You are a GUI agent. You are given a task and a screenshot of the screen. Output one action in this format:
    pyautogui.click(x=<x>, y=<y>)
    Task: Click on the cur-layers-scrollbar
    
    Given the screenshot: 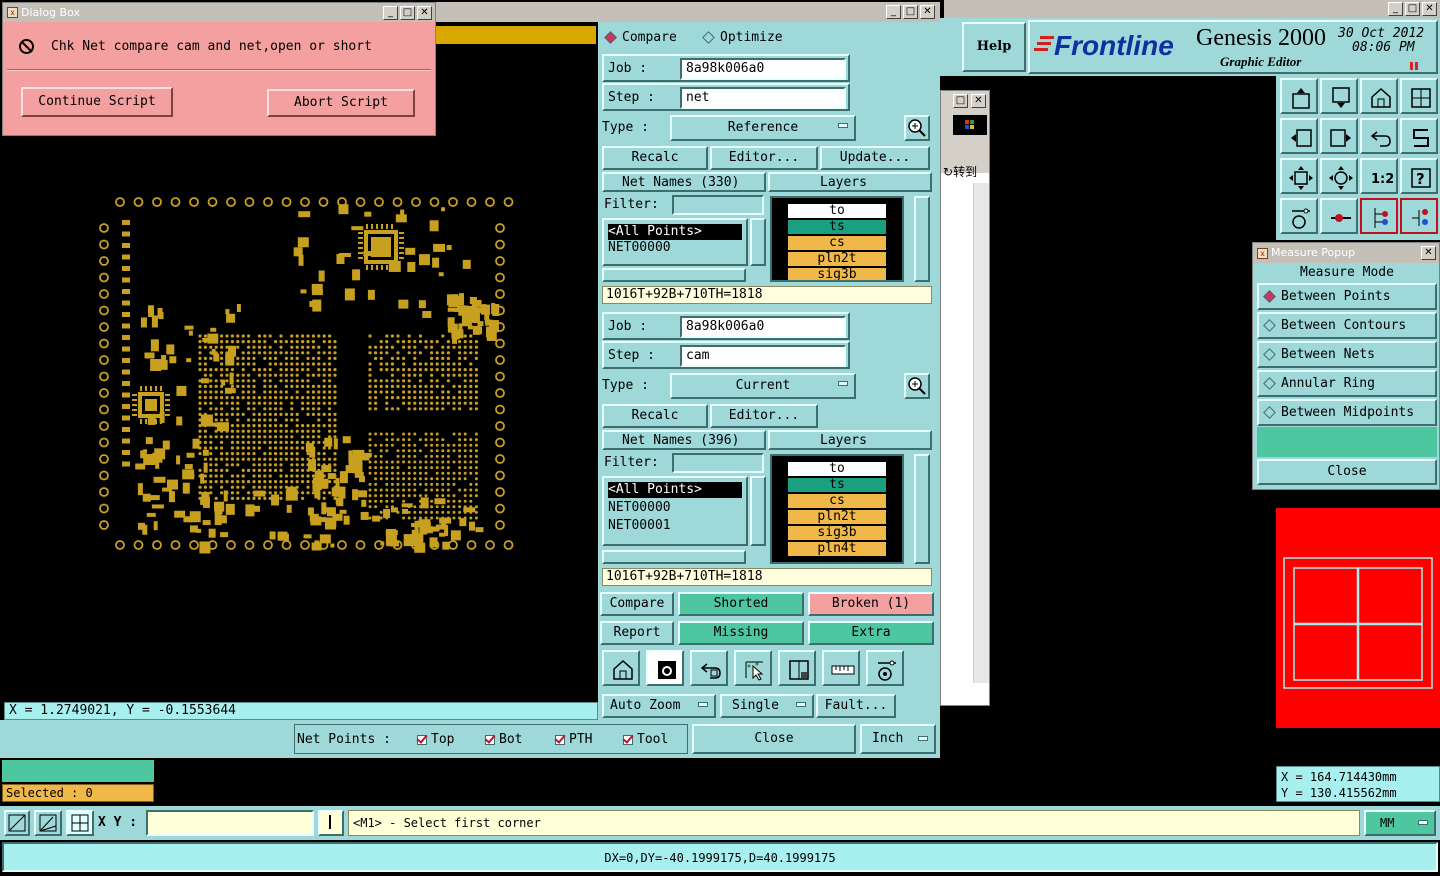 What is the action you would take?
    pyautogui.click(x=922, y=509)
    